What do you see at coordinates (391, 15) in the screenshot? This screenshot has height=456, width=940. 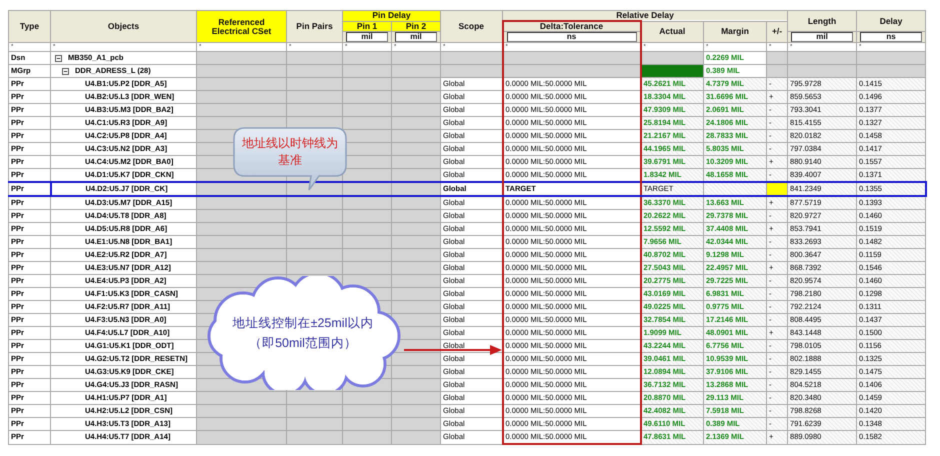 I see `group-header: Pin Delay` at bounding box center [391, 15].